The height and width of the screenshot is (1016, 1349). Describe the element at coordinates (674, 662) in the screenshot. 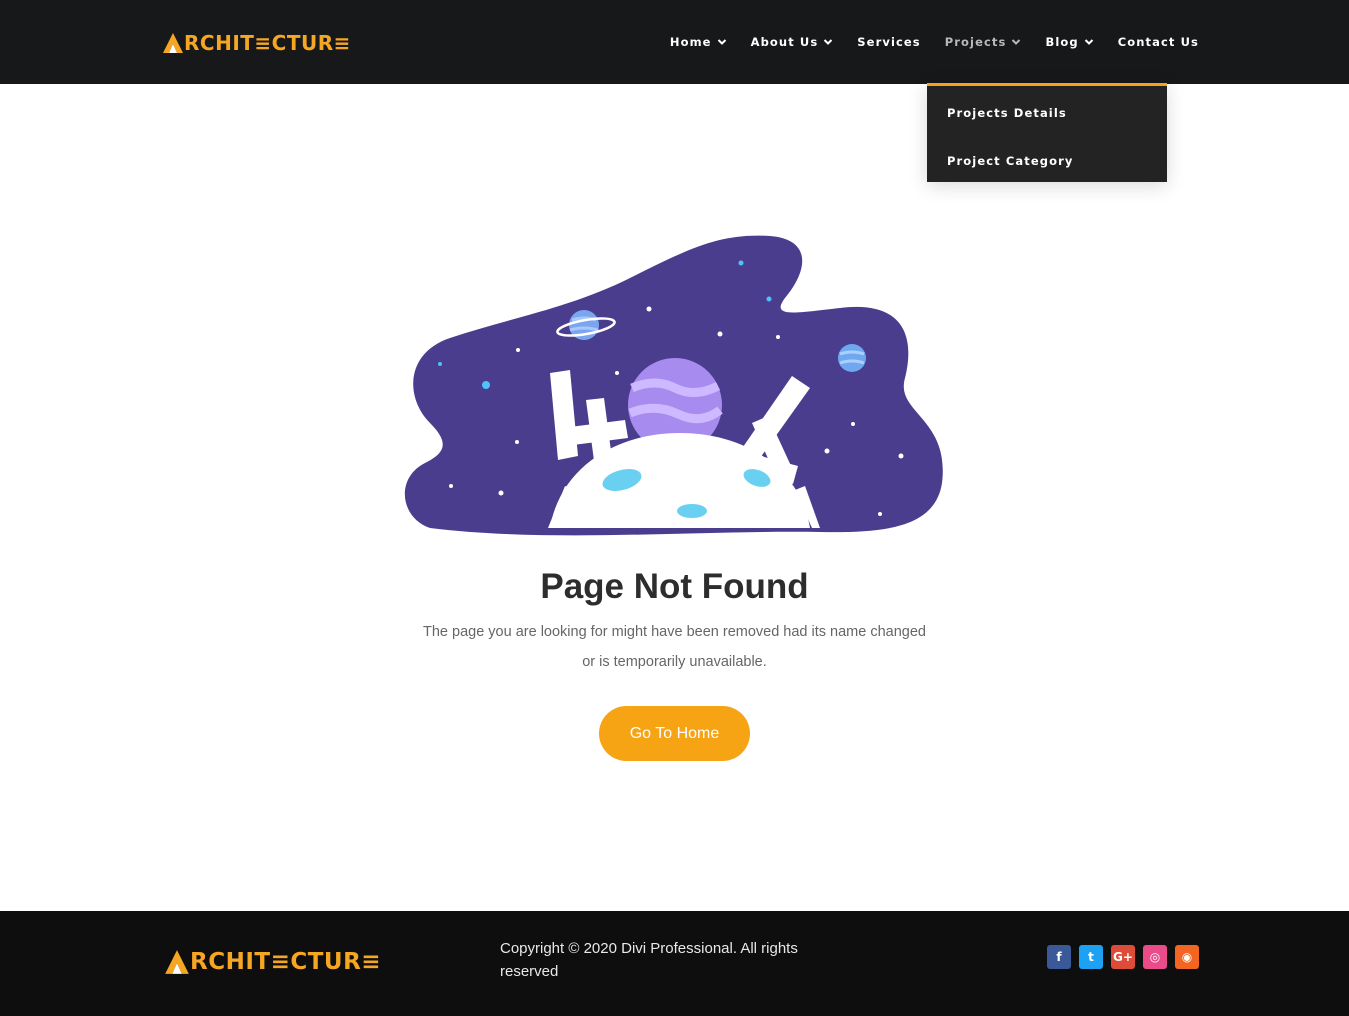

I see `description-line-2: or is temporarily unavailable.` at that location.